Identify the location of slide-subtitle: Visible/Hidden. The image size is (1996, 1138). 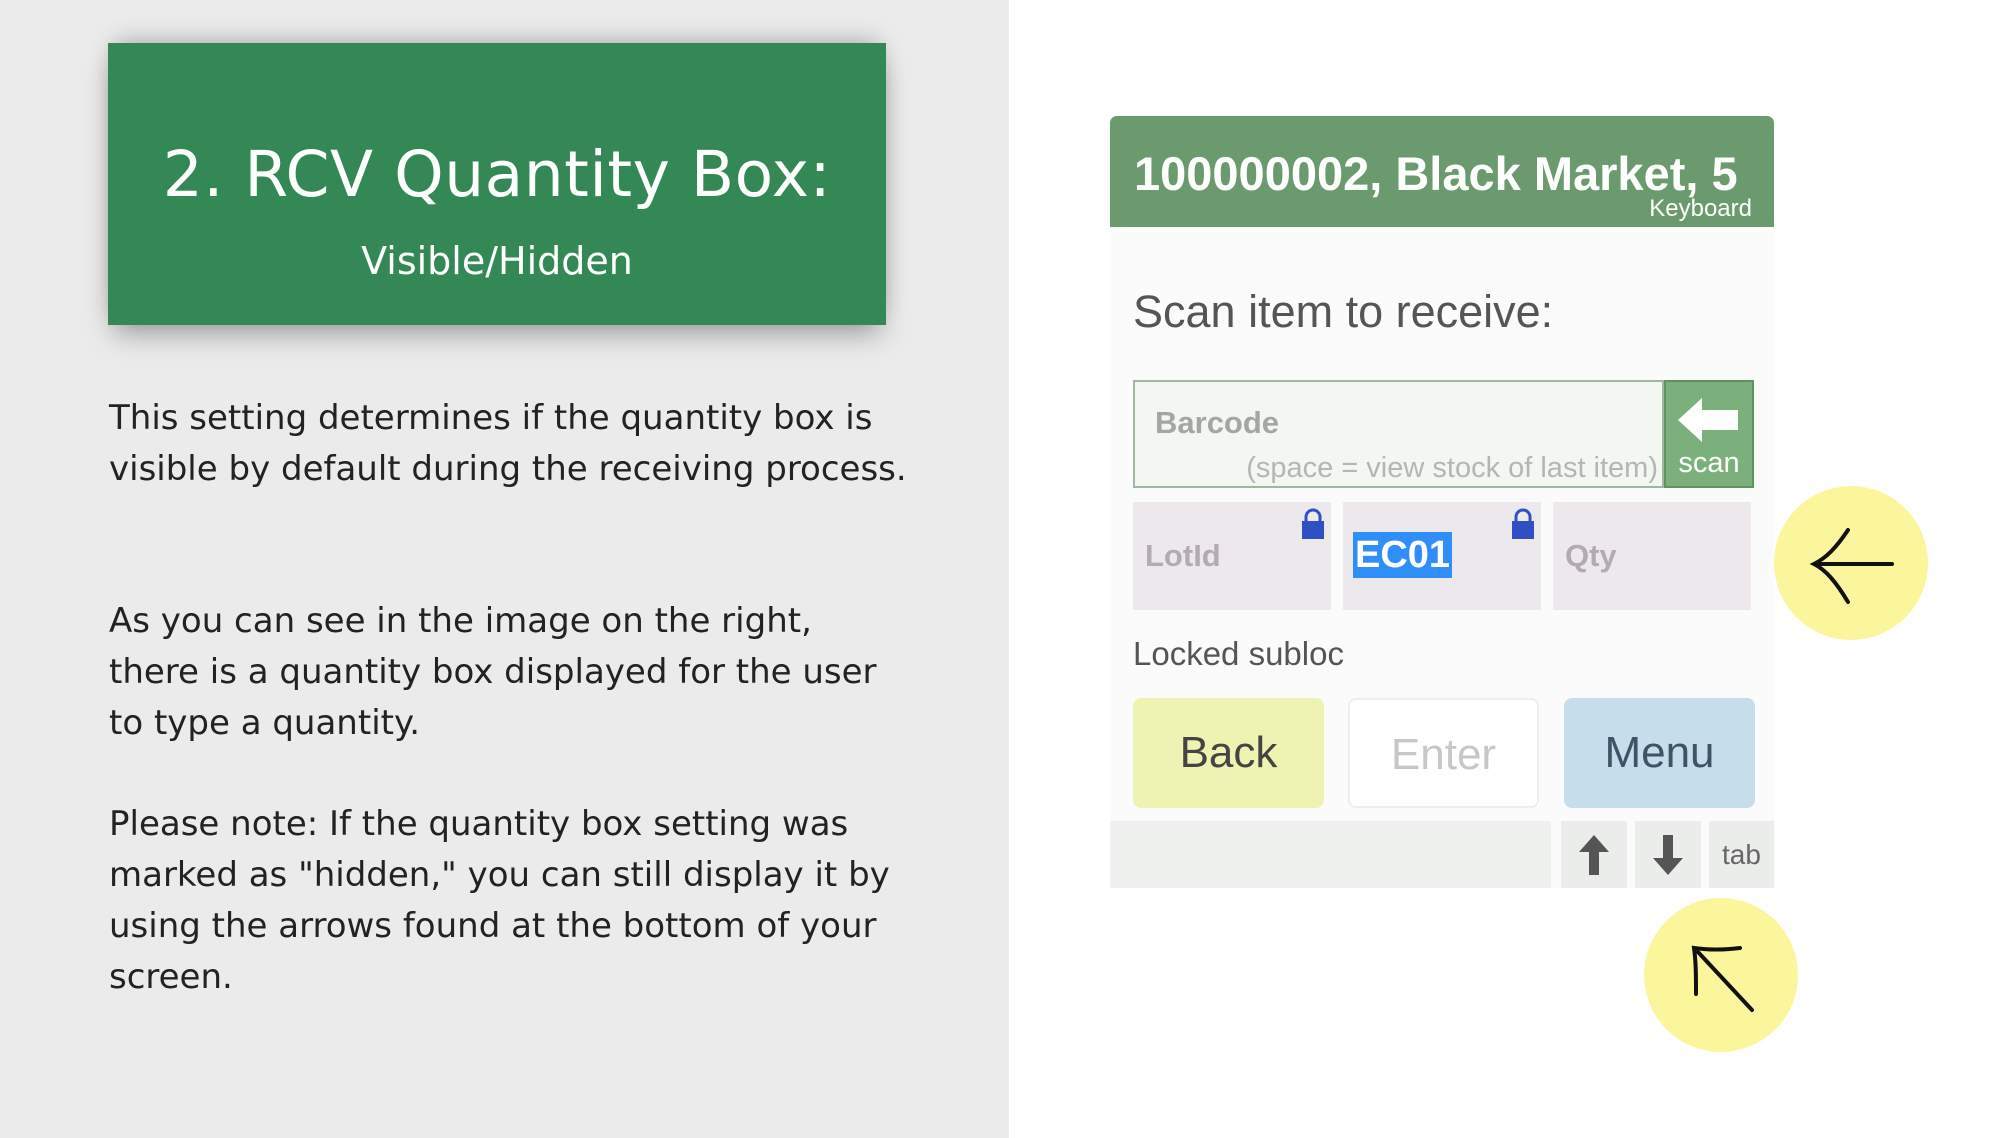
(497, 261).